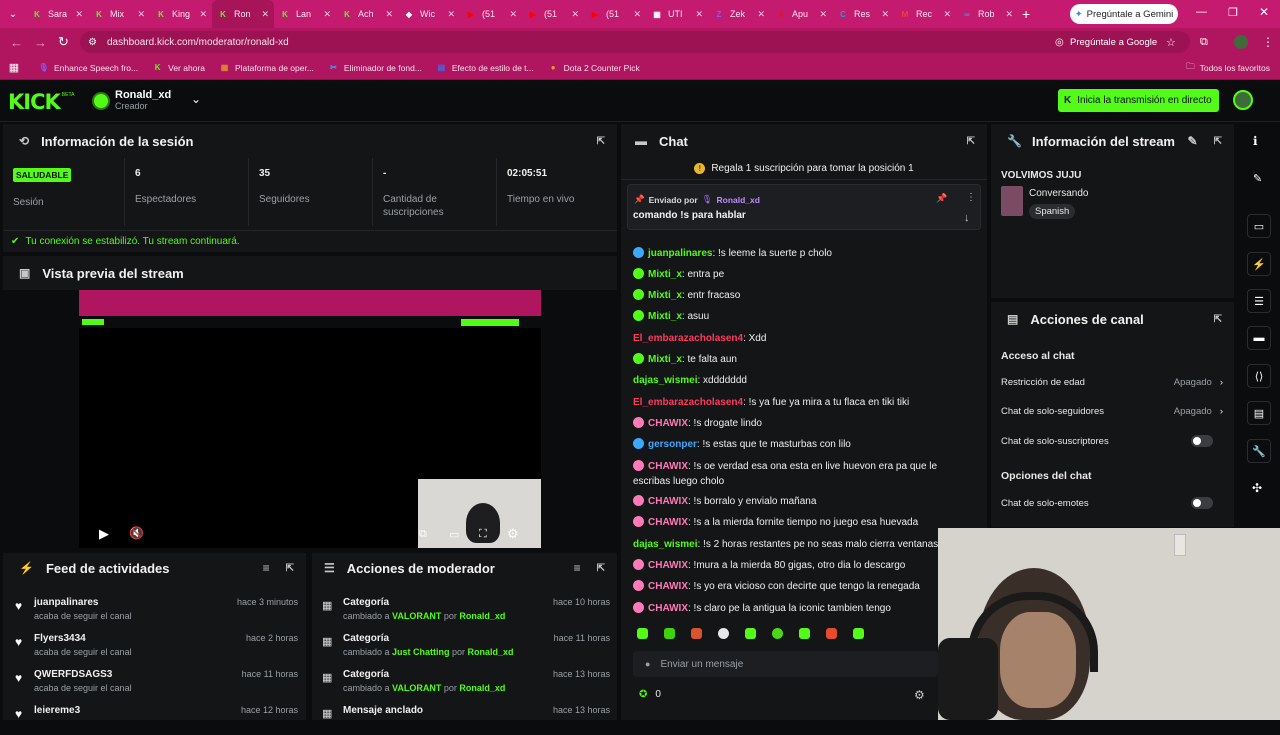  What do you see at coordinates (1112, 382) in the screenshot?
I see `age-restriction-row: Restricción de edad Apagado ›` at bounding box center [1112, 382].